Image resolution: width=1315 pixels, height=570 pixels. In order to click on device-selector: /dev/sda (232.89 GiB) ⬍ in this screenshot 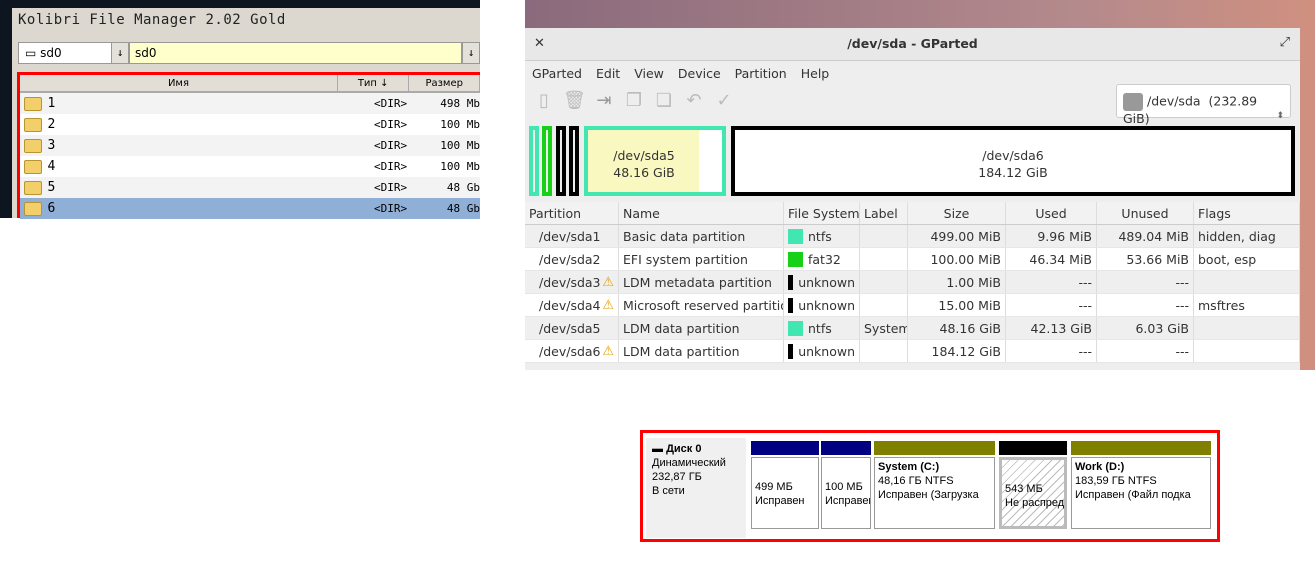, I will do `click(1203, 105)`.